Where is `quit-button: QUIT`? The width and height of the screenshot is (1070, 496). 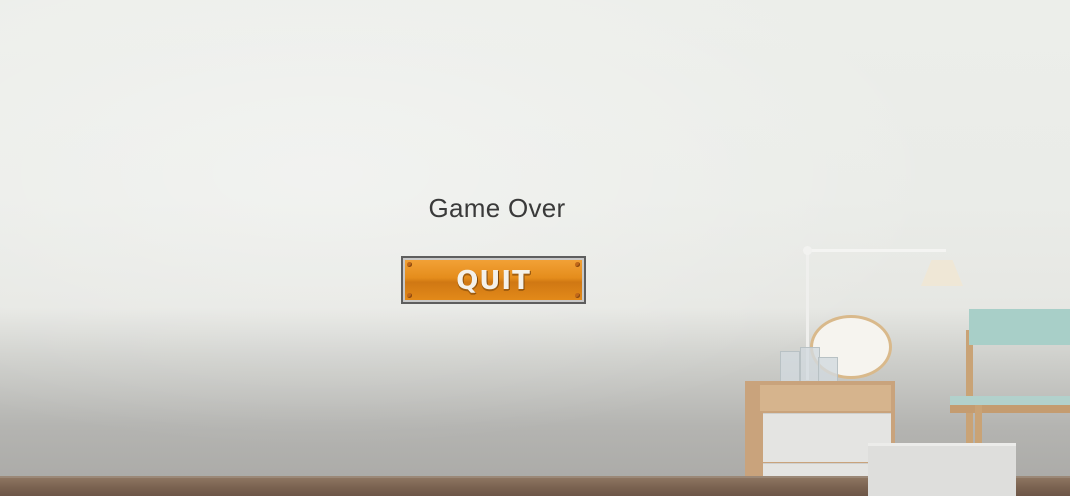
quit-button: QUIT is located at coordinates (493, 280).